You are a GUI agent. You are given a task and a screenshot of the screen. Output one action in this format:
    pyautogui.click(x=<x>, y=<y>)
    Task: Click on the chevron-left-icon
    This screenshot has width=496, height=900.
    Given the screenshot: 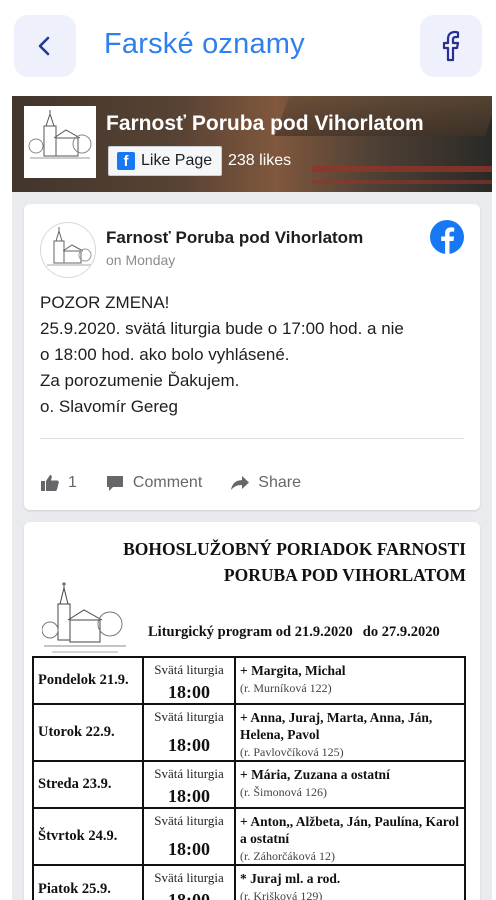 What is the action you would take?
    pyautogui.click(x=44, y=46)
    